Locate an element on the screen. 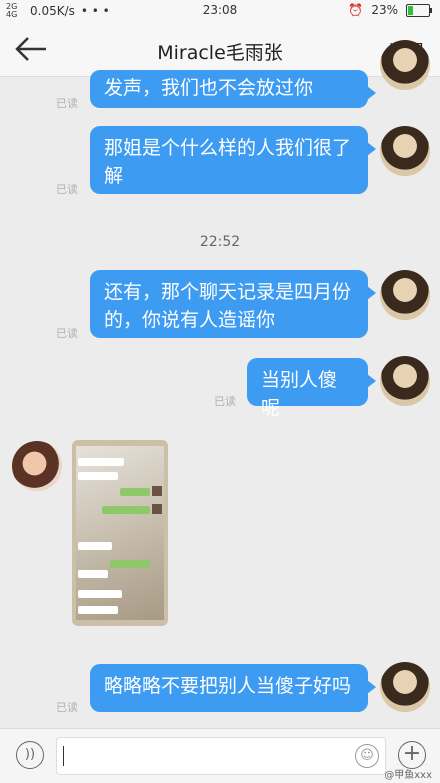  chat-title: Miracle毛雨张 is located at coordinates (220, 51).